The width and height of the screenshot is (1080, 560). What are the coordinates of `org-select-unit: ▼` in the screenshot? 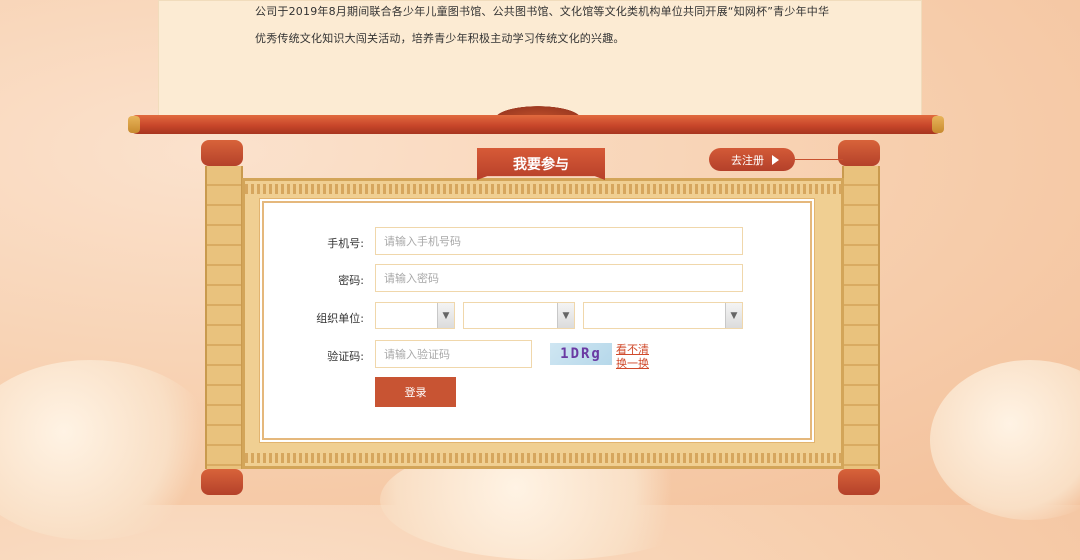 It's located at (663, 315).